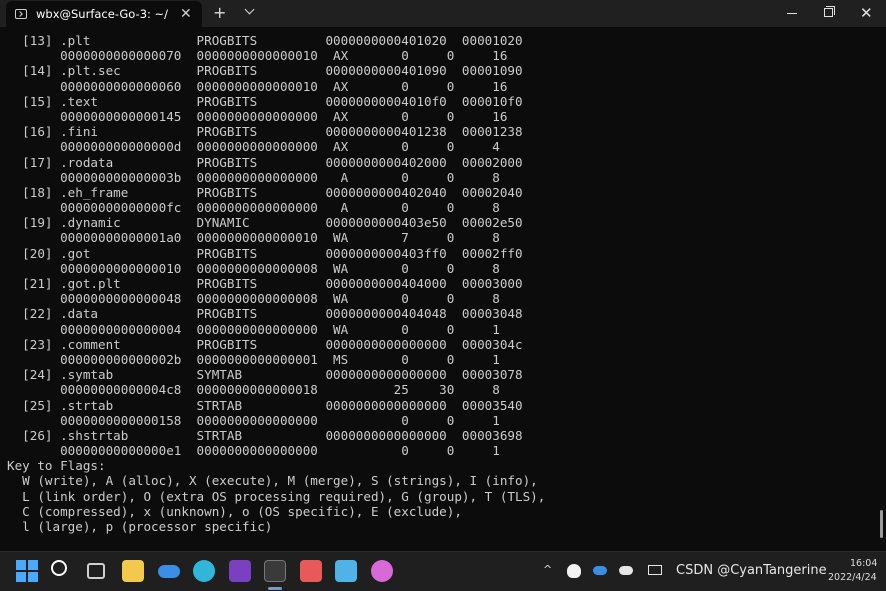  Describe the element at coordinates (219, 12) in the screenshot. I see `new-tab-button: +` at that location.